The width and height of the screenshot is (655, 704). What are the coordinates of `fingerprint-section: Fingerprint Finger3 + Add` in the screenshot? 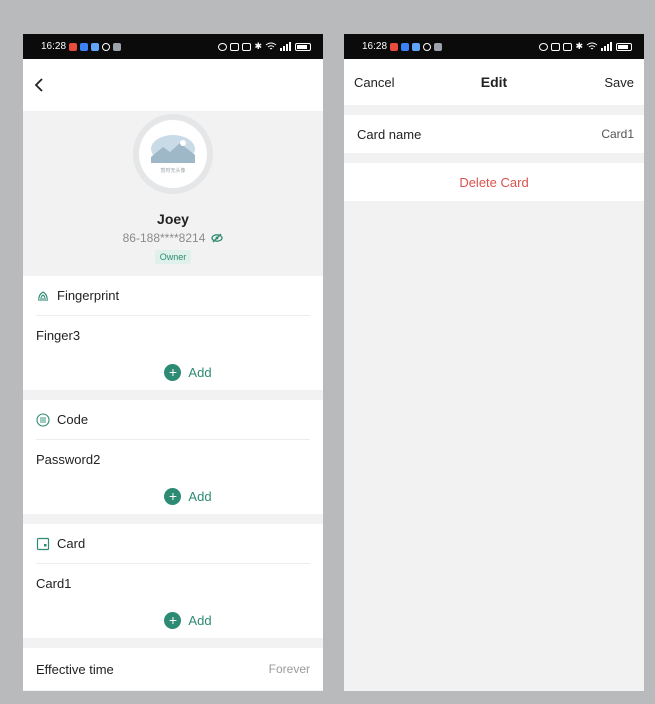 It's located at (173, 333).